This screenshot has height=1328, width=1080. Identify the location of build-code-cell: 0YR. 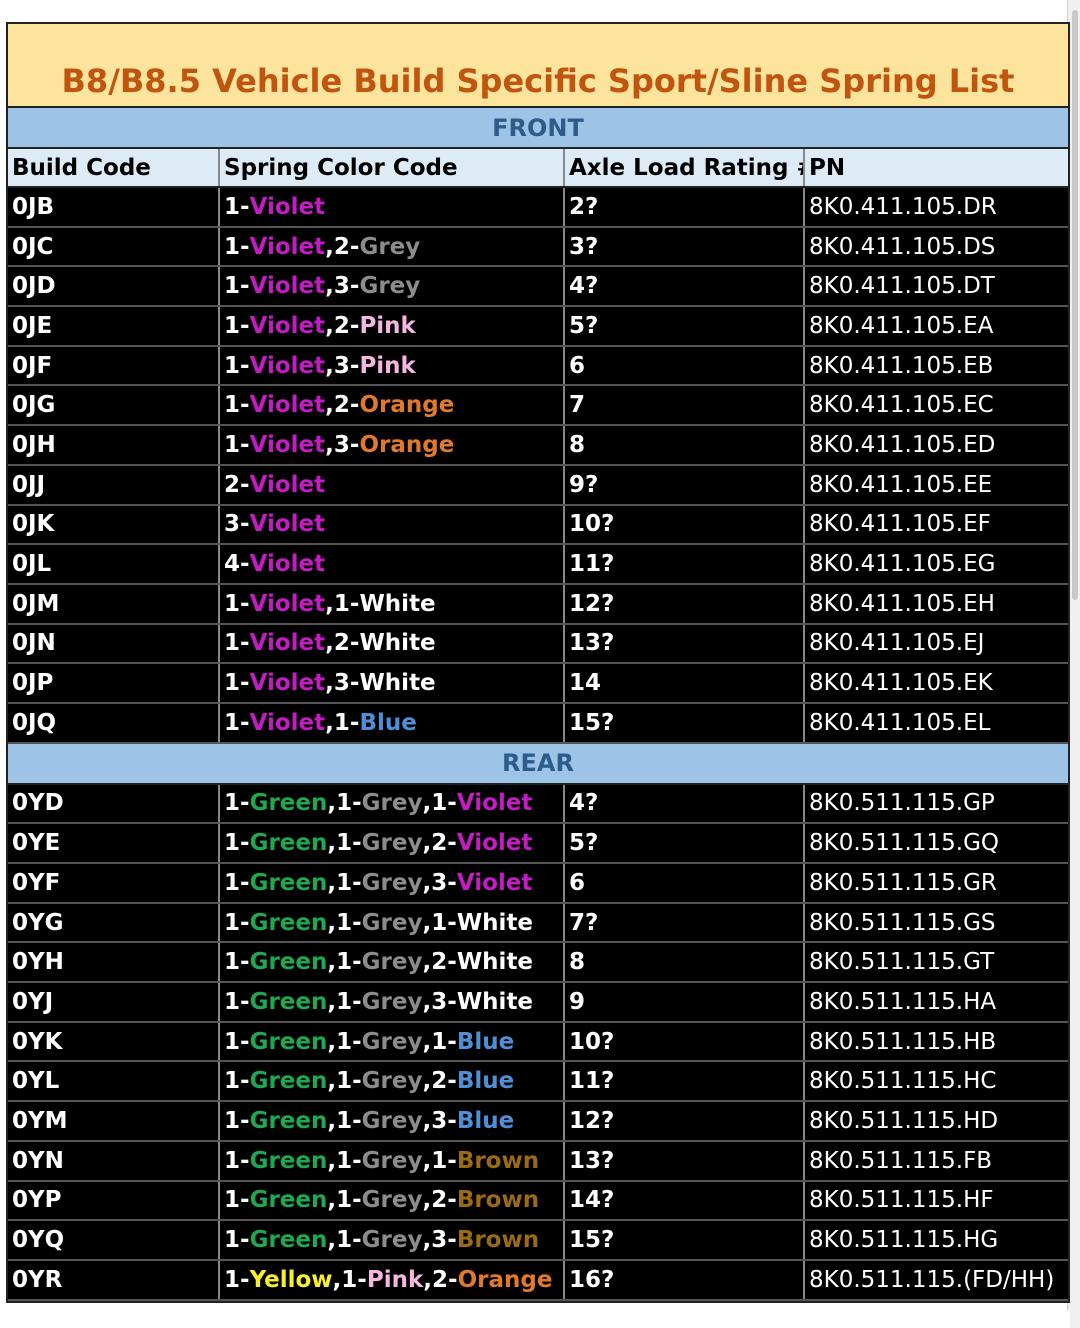
(114, 1279).